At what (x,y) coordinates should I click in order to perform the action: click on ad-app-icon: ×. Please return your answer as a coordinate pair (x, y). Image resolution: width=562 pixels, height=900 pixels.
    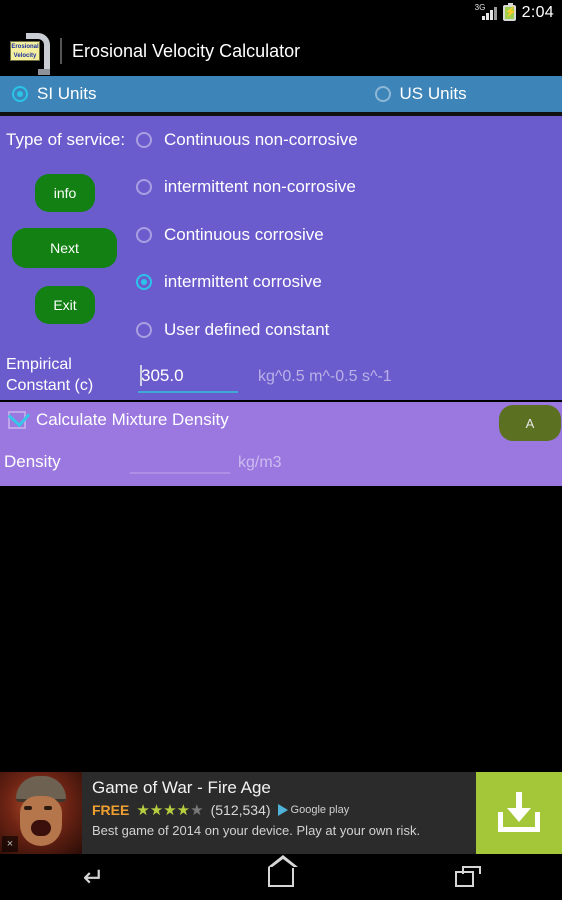
    Looking at the image, I should click on (41, 813).